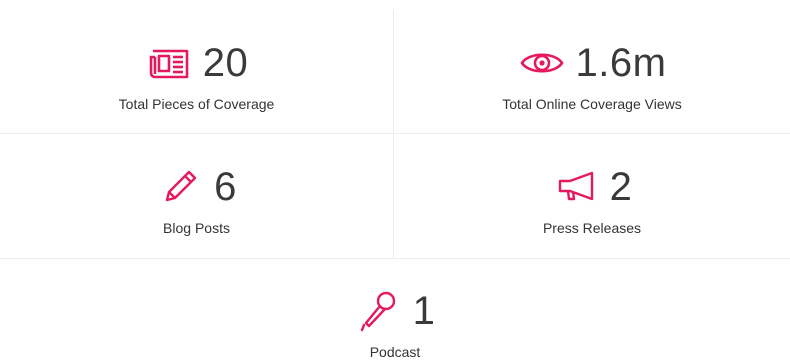 Image resolution: width=790 pixels, height=361 pixels. What do you see at coordinates (196, 104) in the screenshot?
I see `stat-label: Total Pieces of Coverage` at bounding box center [196, 104].